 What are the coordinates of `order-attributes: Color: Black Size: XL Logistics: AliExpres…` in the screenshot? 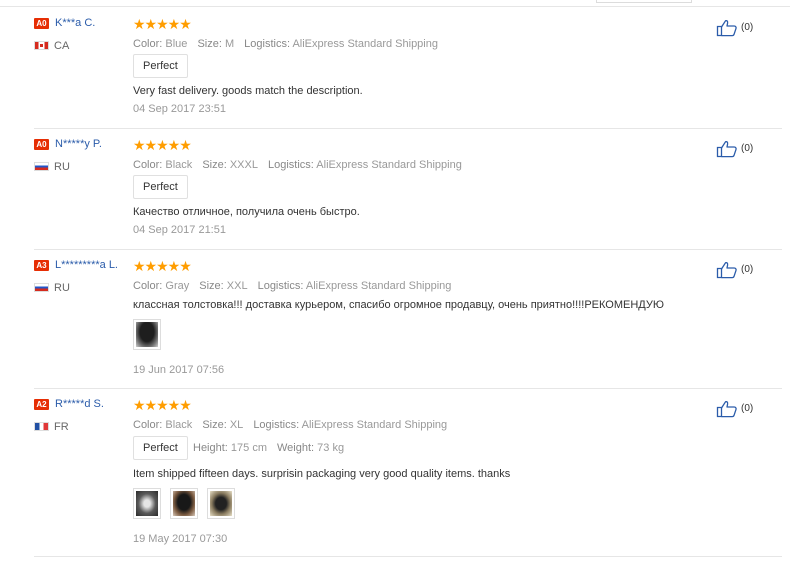 It's located at (290, 425).